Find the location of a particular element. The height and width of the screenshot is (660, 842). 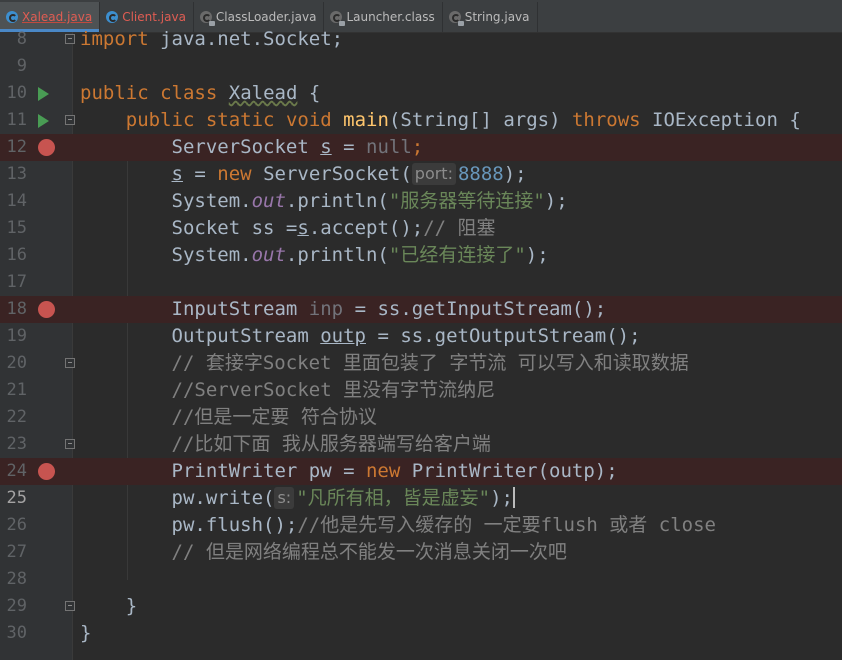

code-text: public class Xalead { is located at coordinates (200, 93).